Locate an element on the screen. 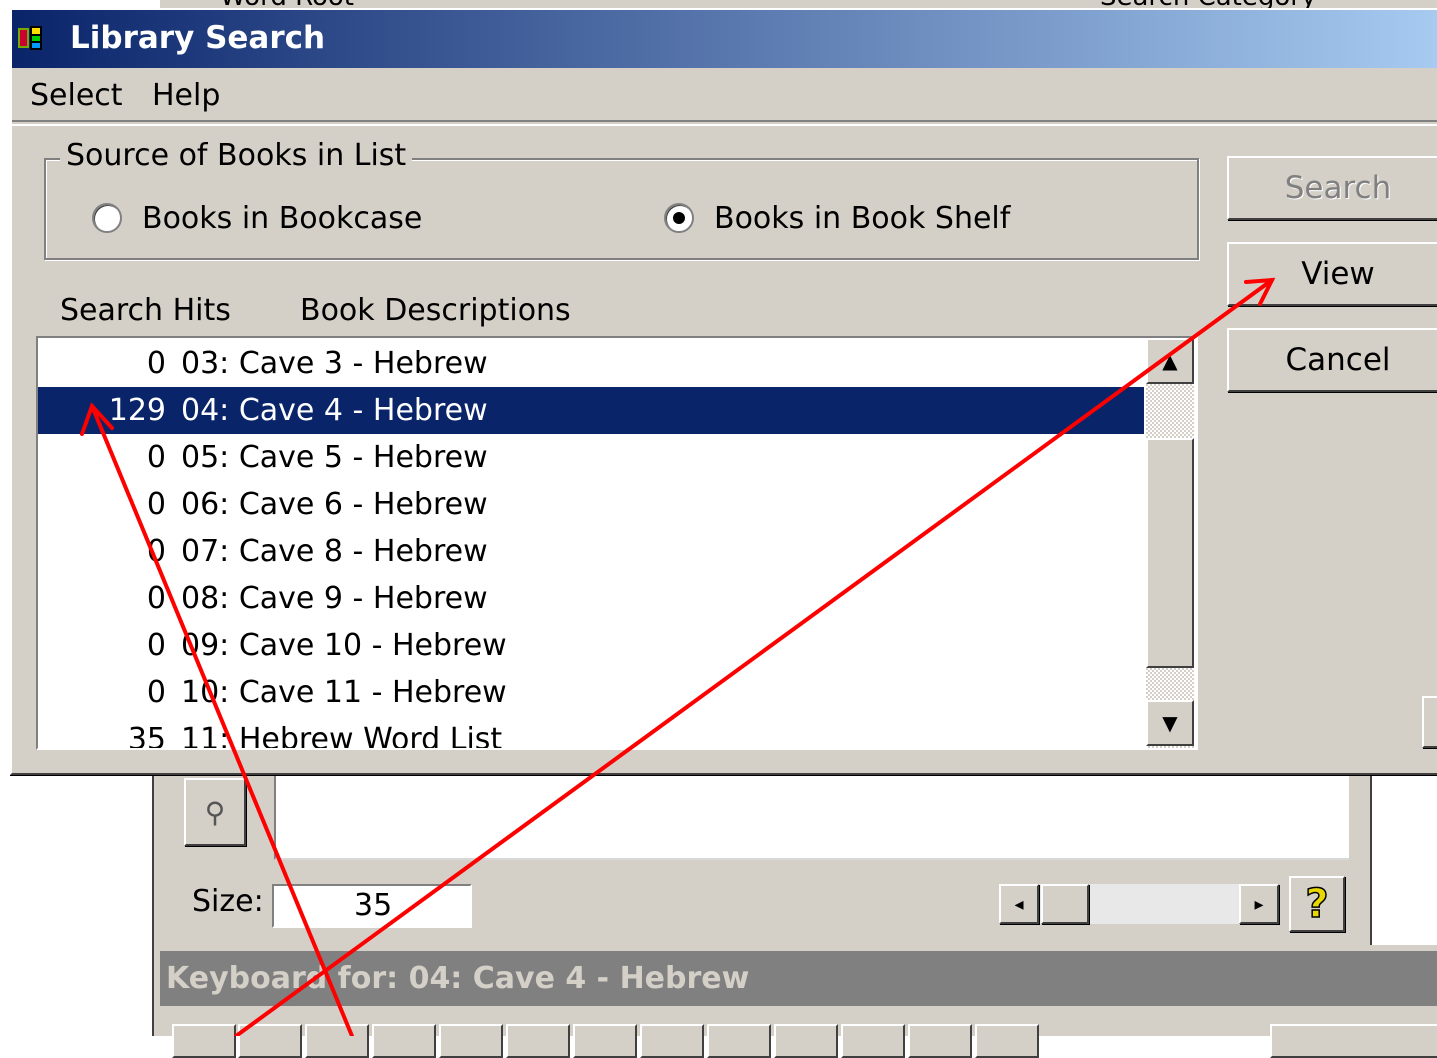 The width and height of the screenshot is (1437, 1058). arrow-to-selected-row is located at coordinates (222, 720).